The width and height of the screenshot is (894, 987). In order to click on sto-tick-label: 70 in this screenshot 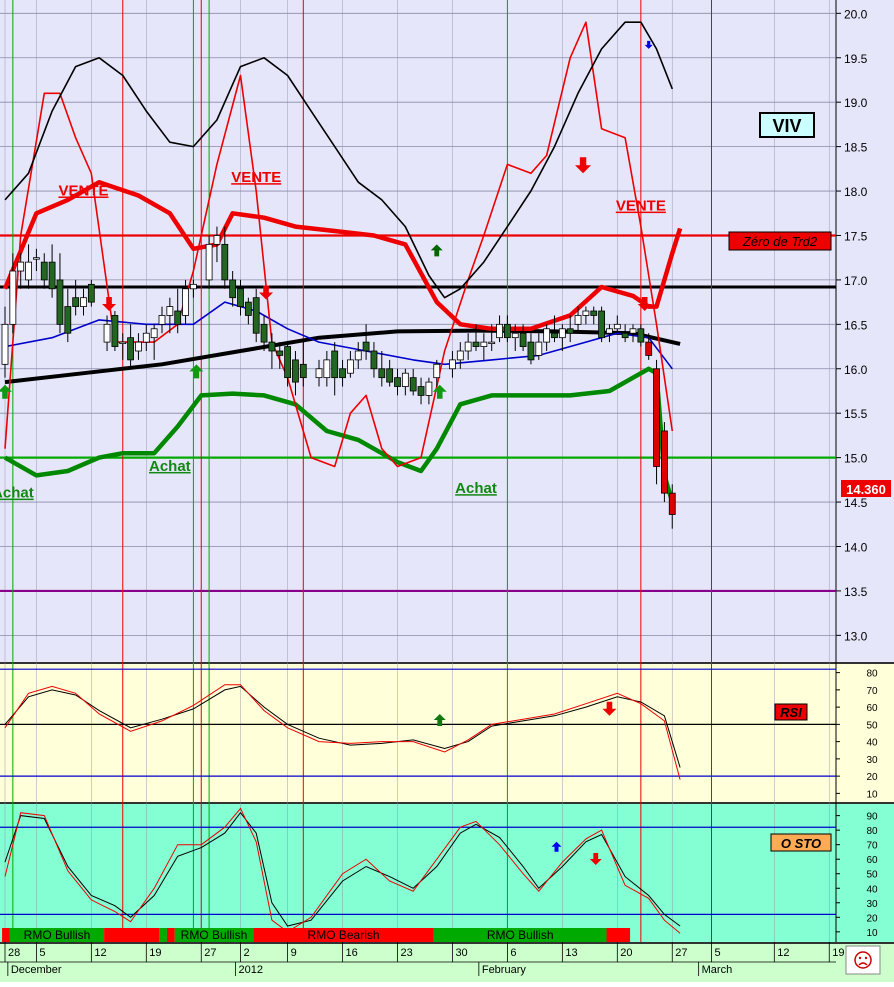, I will do `click(872, 846)`.